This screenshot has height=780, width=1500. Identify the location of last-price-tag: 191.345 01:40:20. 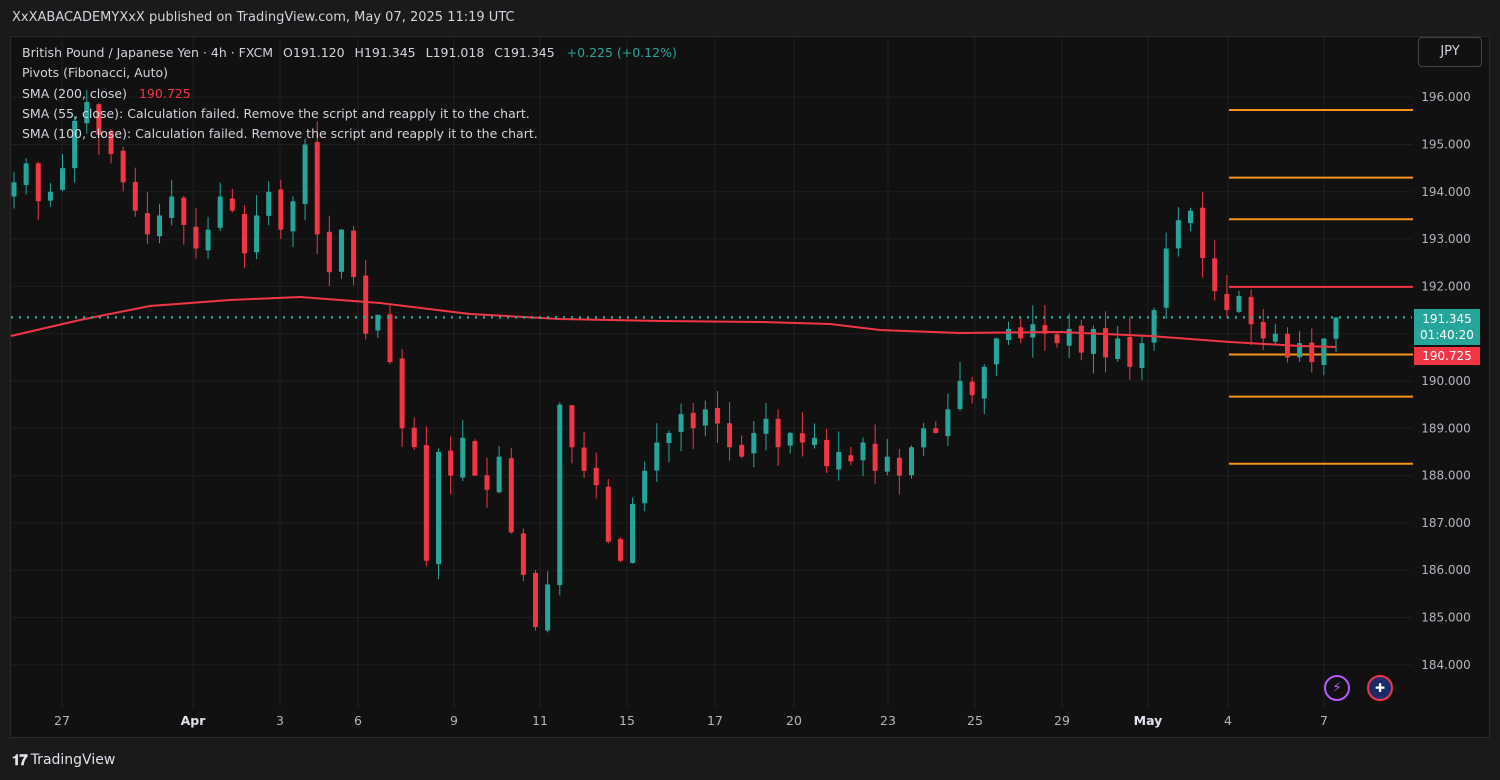
(1447, 327).